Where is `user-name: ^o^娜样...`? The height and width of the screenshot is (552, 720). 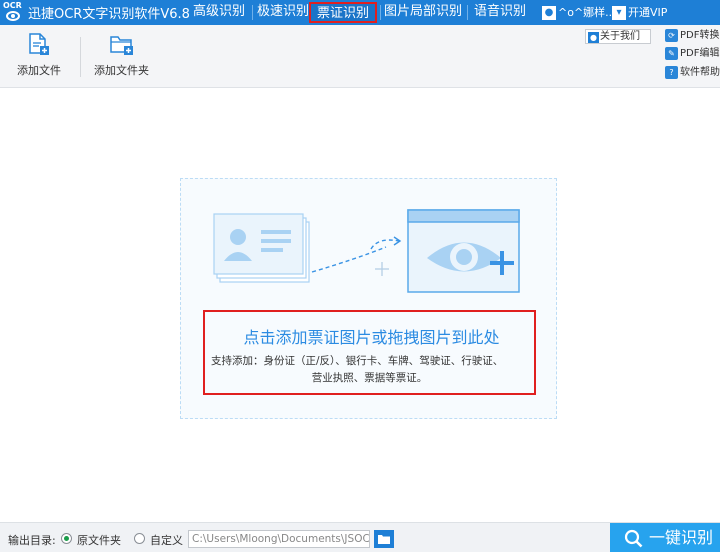
user-name: ^o^娜样... is located at coordinates (587, 12).